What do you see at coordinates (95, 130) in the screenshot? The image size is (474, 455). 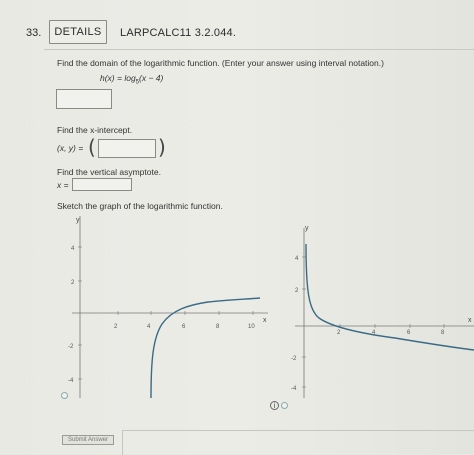 I see `x-intercept-label: Find the x-intercept.` at bounding box center [95, 130].